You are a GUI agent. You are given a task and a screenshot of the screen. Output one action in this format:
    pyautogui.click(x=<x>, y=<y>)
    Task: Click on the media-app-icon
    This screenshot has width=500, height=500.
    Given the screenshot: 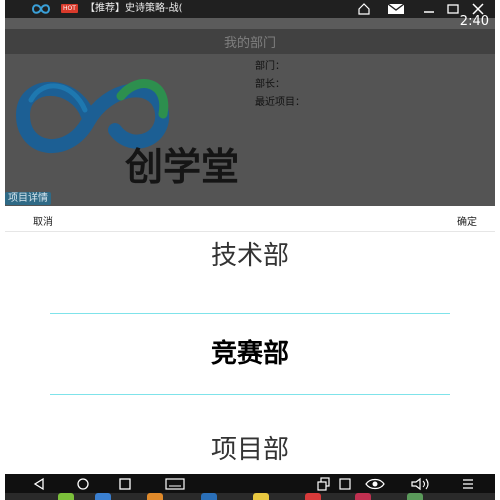 What is the action you would take?
    pyautogui.click(x=313, y=496)
    